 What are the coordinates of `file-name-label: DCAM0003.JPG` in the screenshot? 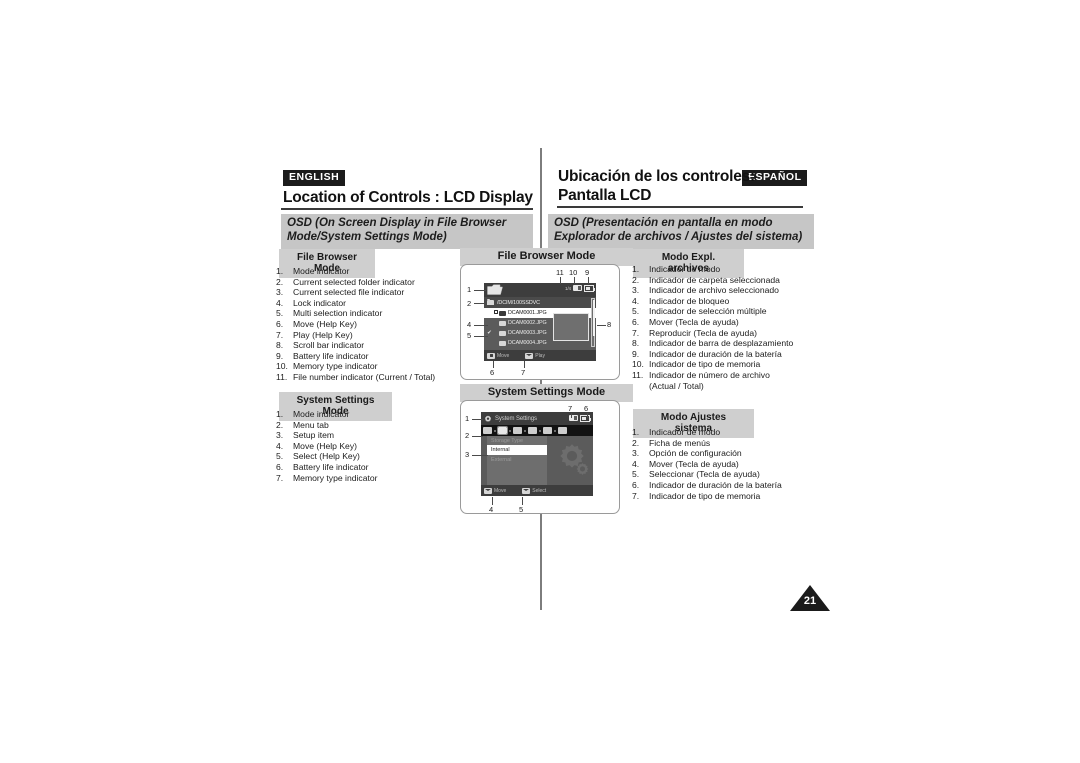 It's located at (527, 333).